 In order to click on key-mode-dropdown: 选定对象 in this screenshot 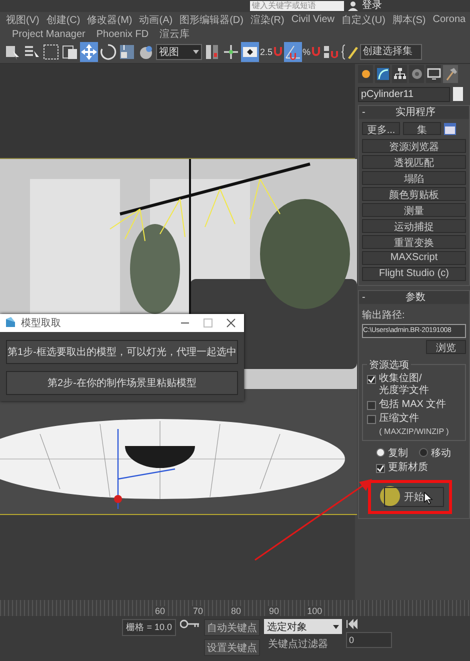, I will do `click(303, 626)`.